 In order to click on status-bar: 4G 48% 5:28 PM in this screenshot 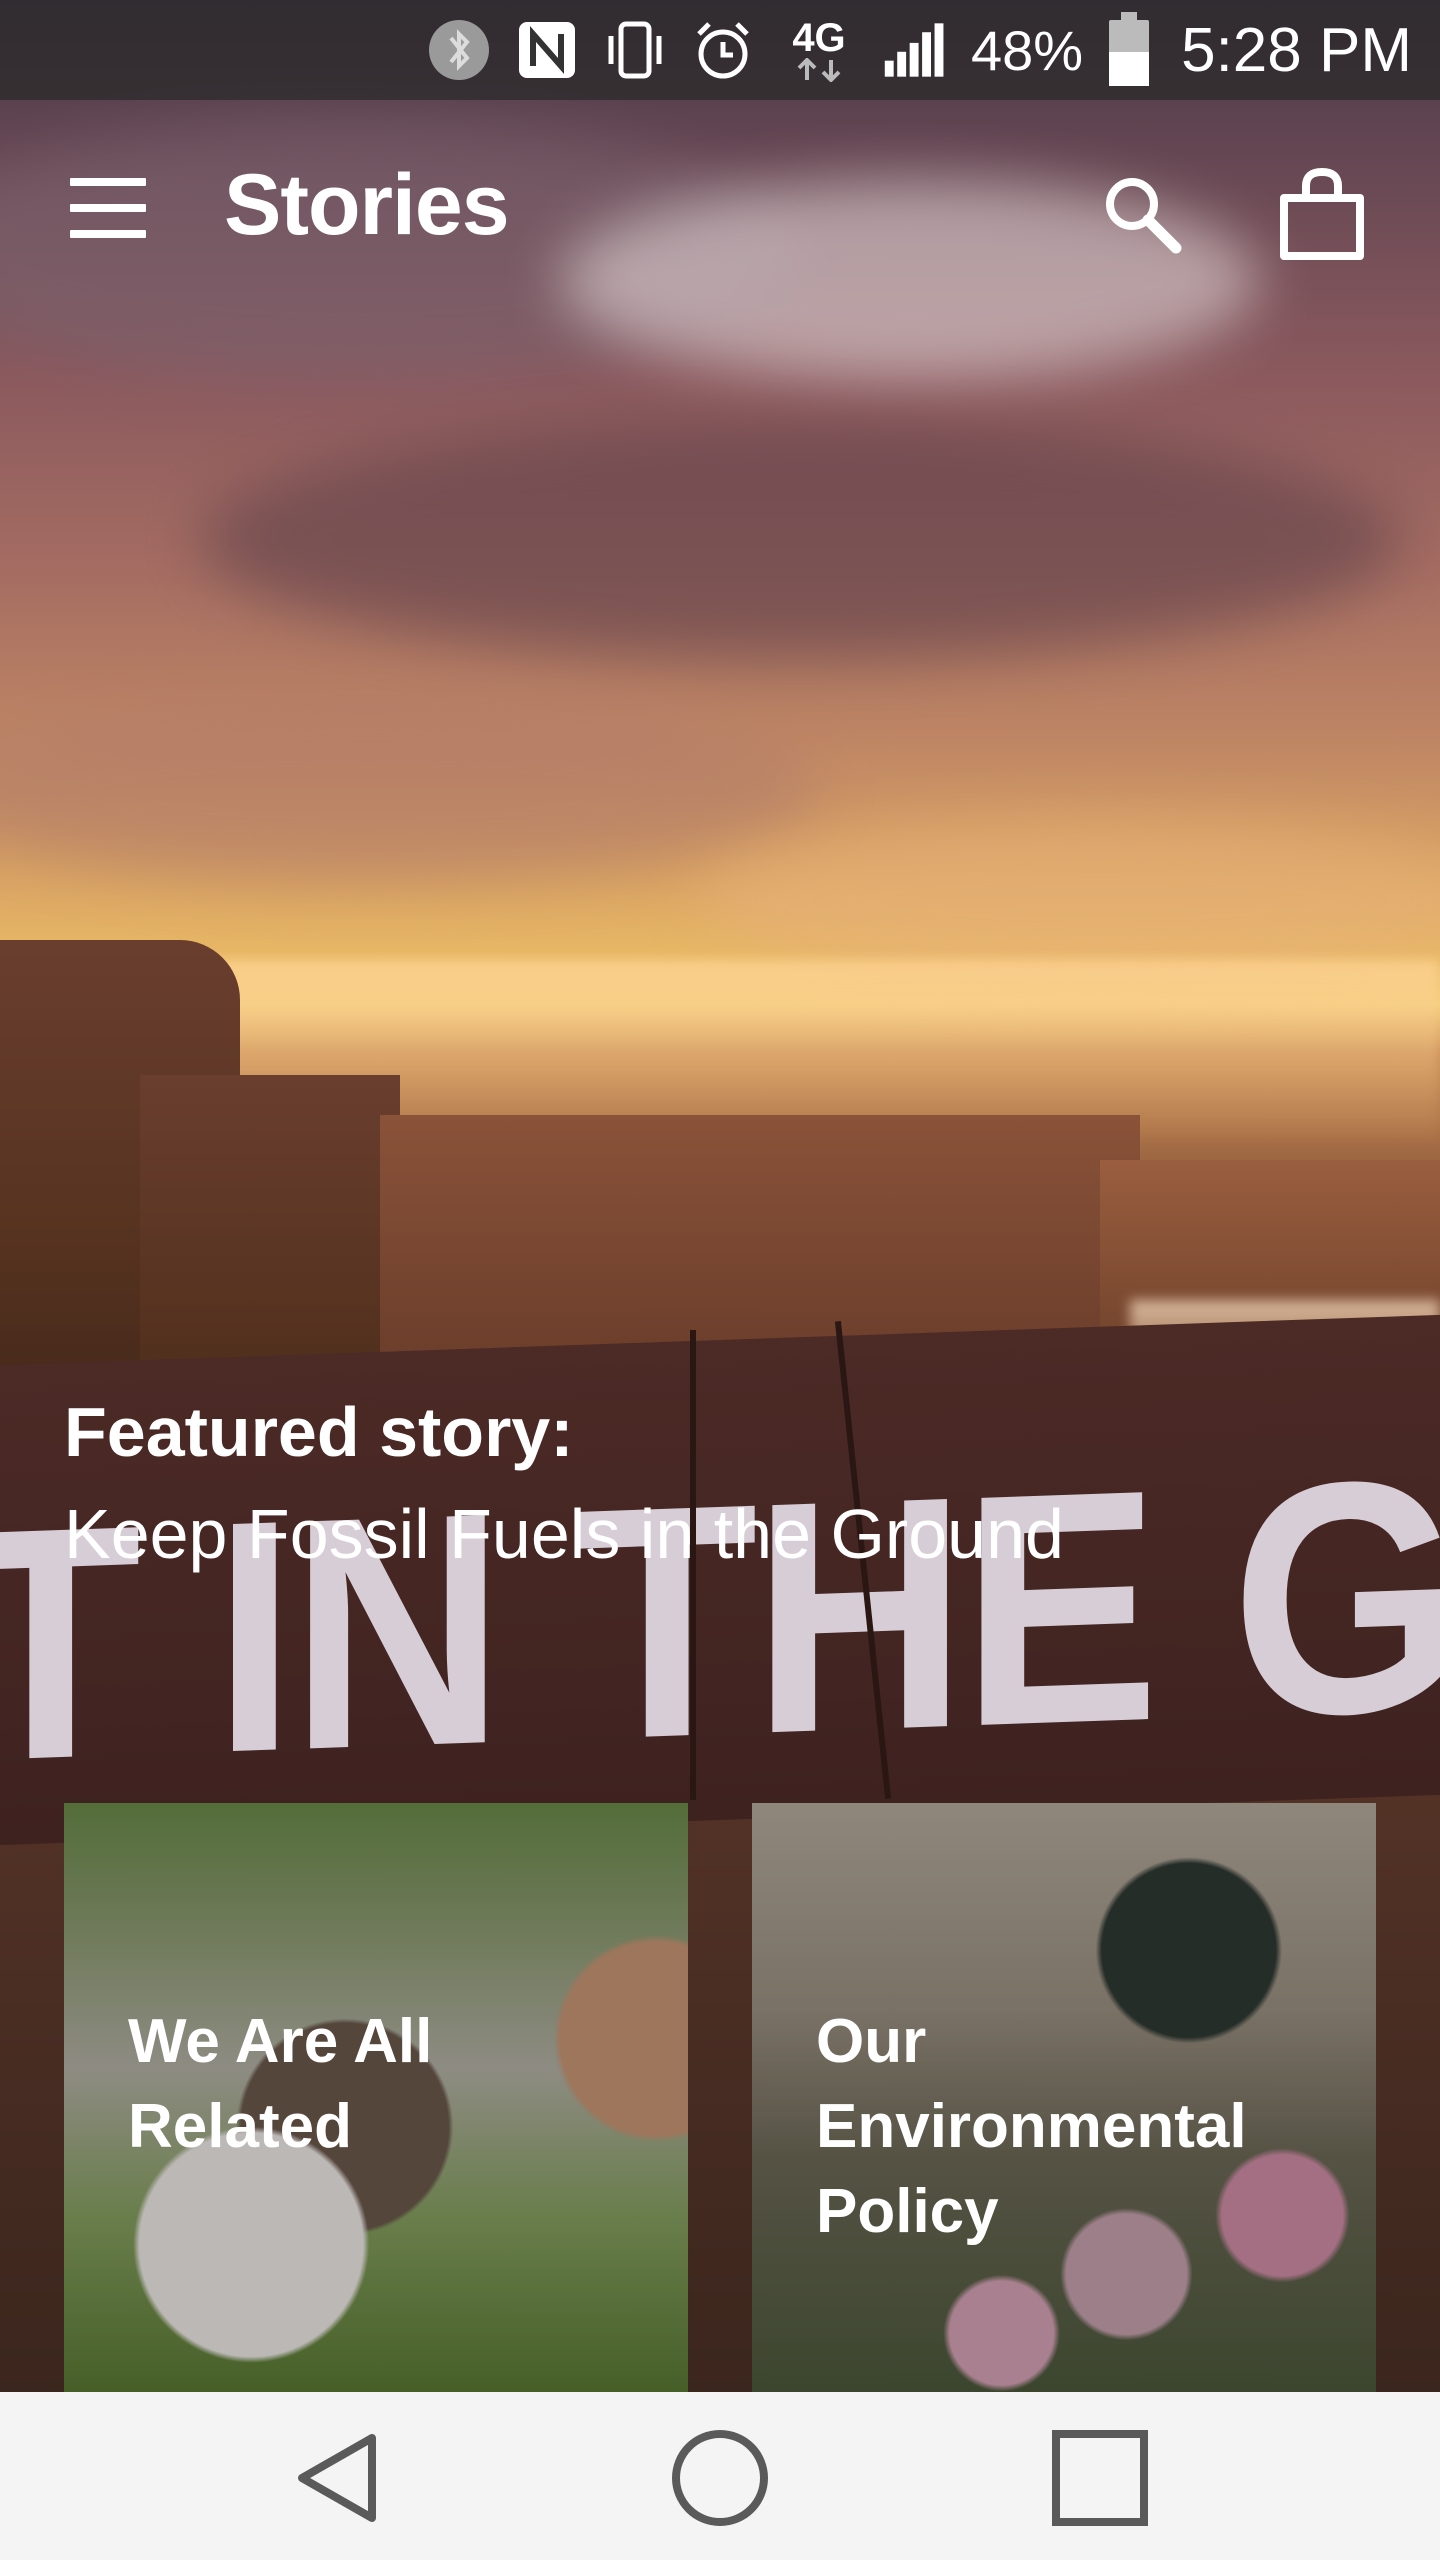, I will do `click(720, 50)`.